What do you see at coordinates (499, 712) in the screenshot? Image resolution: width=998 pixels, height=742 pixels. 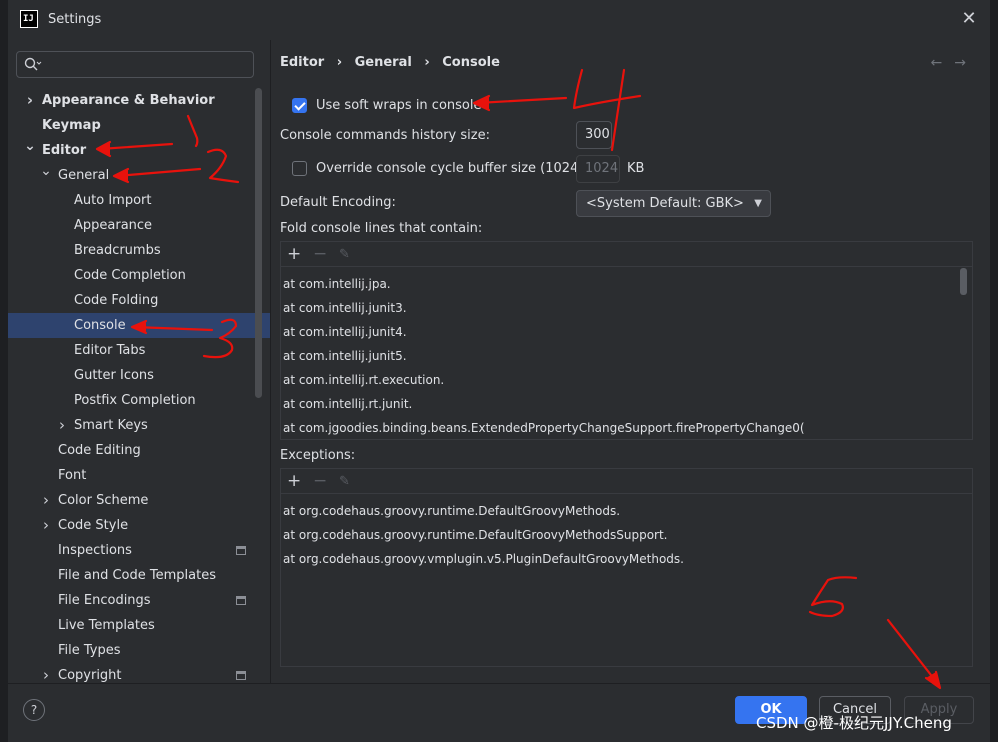 I see `dialog-footer: ? OK Cancel Apply CSDN @橙-极纪元JJY.Cheng` at bounding box center [499, 712].